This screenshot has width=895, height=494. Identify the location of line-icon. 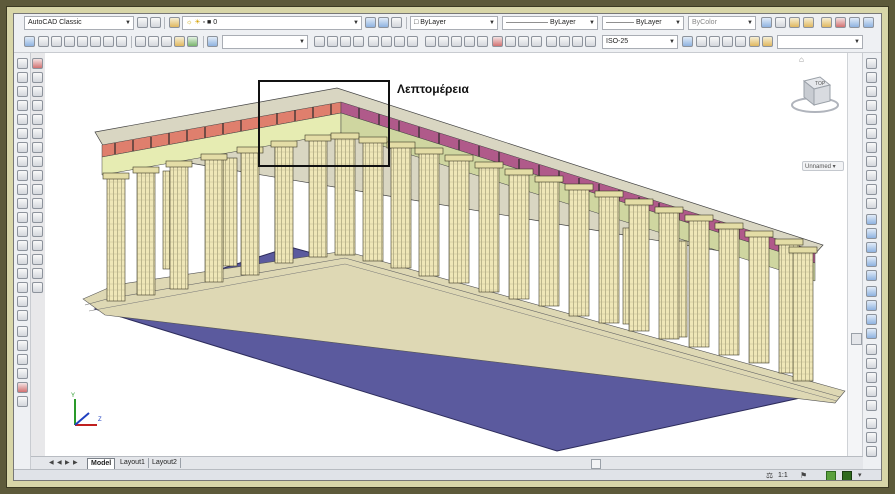
(22, 63).